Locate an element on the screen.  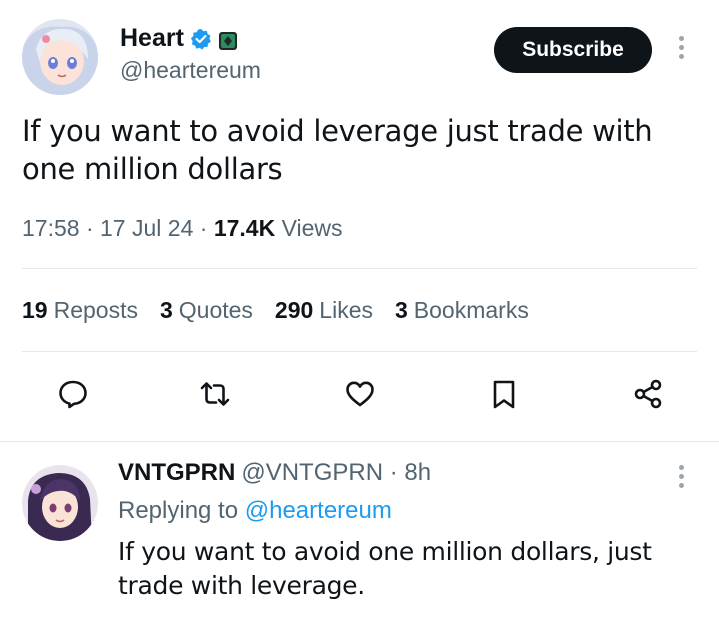
share-icon is located at coordinates (648, 394).